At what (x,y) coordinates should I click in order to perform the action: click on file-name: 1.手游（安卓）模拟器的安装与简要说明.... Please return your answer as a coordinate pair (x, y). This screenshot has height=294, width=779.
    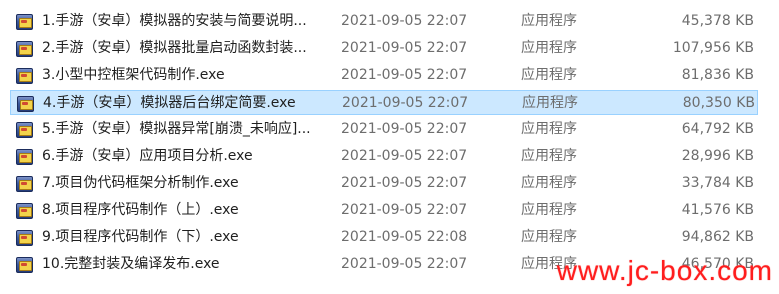
    Looking at the image, I should click on (174, 21).